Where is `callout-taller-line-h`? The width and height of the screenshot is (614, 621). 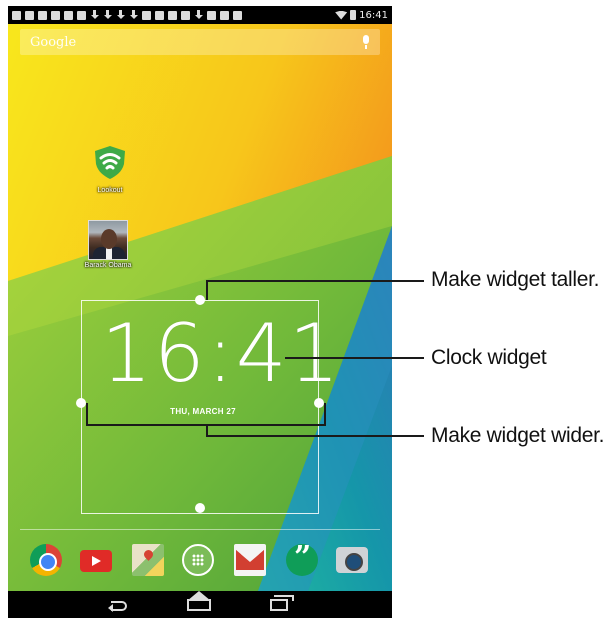 callout-taller-line-h is located at coordinates (315, 281).